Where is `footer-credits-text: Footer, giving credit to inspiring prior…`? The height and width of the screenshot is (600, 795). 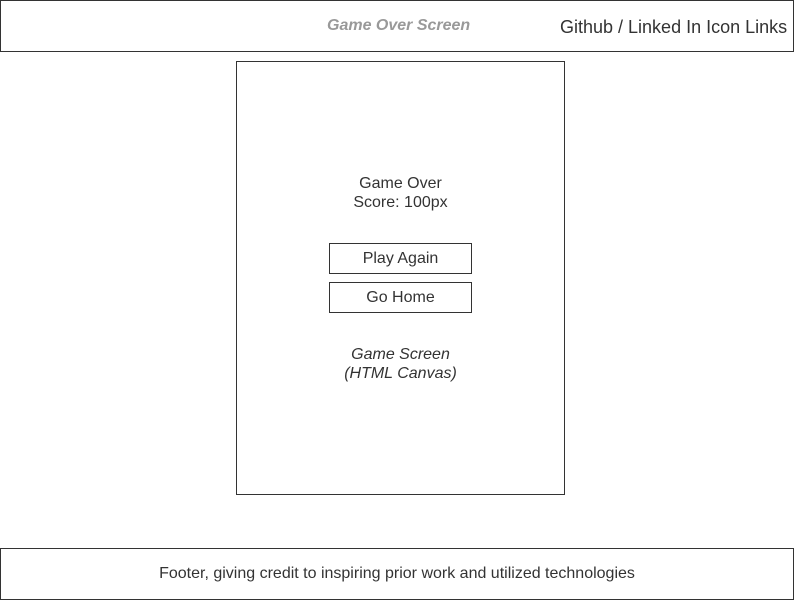 footer-credits-text: Footer, giving credit to inspiring prior… is located at coordinates (397, 573).